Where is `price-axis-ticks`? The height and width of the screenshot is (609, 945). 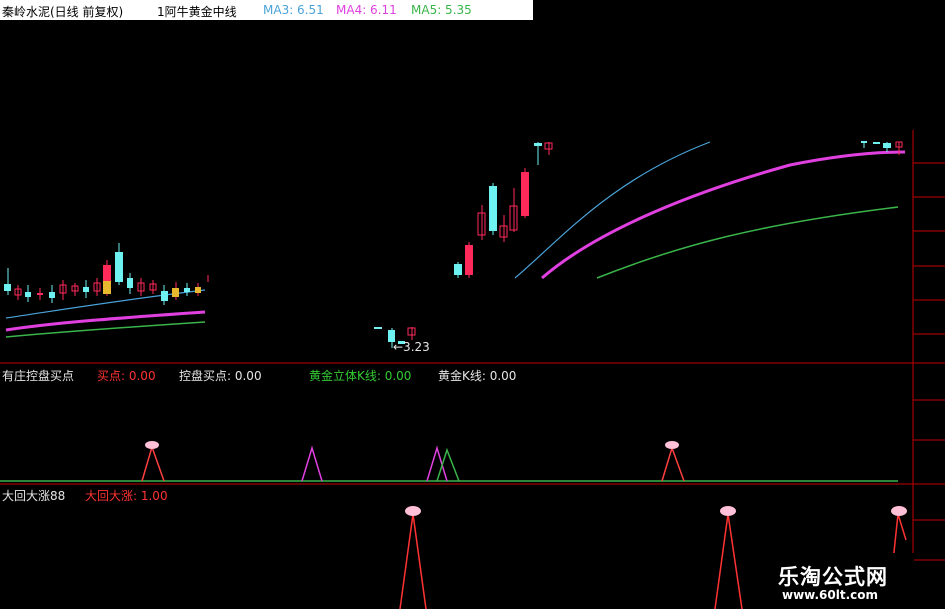
price-axis-ticks is located at coordinates (929, 361).